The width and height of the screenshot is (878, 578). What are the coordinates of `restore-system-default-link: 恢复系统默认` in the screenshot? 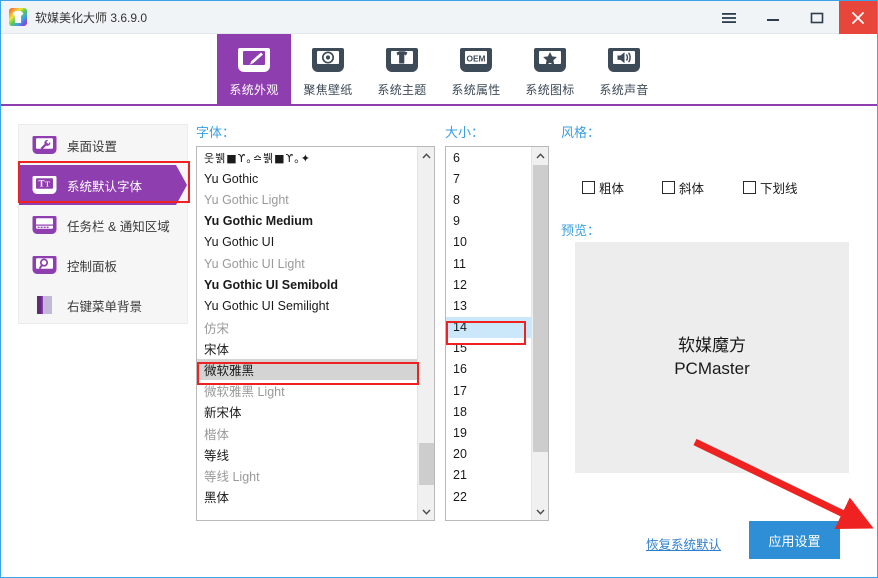 It's located at (683, 543).